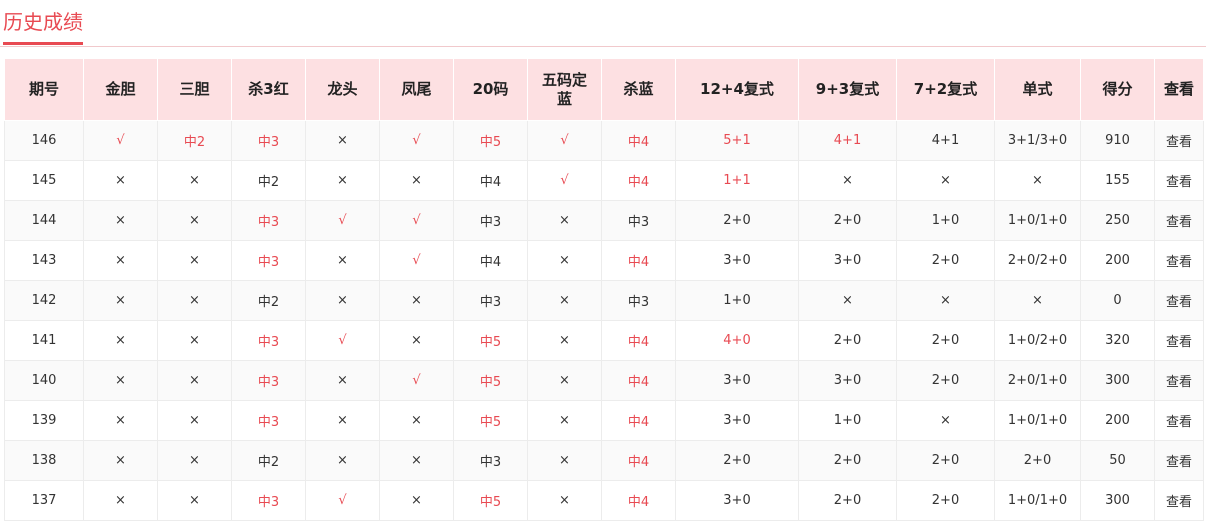  I want to click on table-row: 144 × × 中3 √ √ 中3 × 中3 2+0 2+0 1+0 1+0/1+0 250 查看, so click(604, 220).